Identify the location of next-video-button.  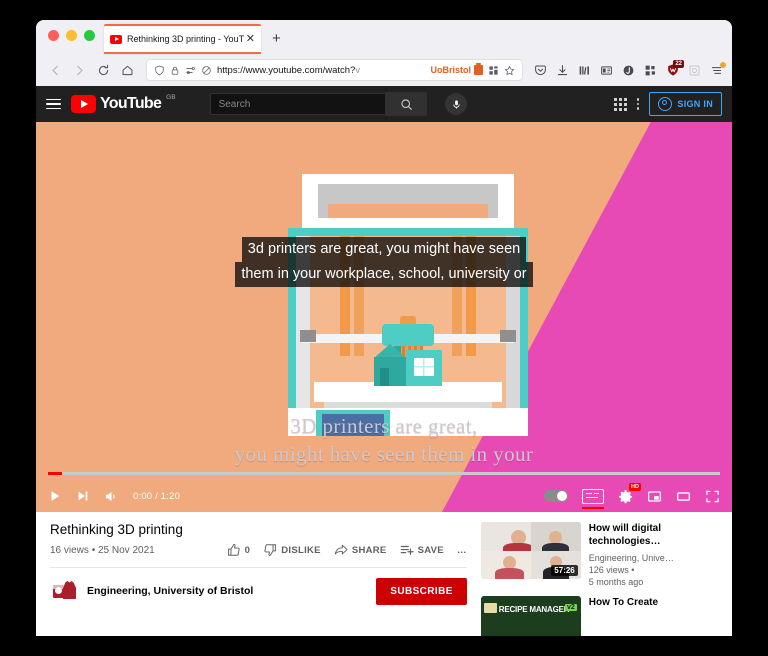
(83, 496).